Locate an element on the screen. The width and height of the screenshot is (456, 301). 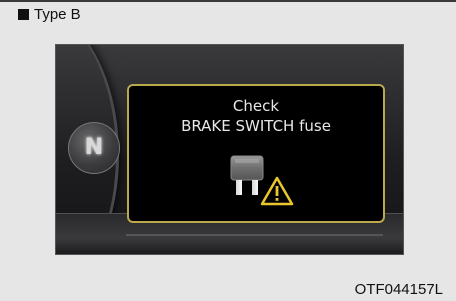
warning-triangle-icon is located at coordinates (277, 191).